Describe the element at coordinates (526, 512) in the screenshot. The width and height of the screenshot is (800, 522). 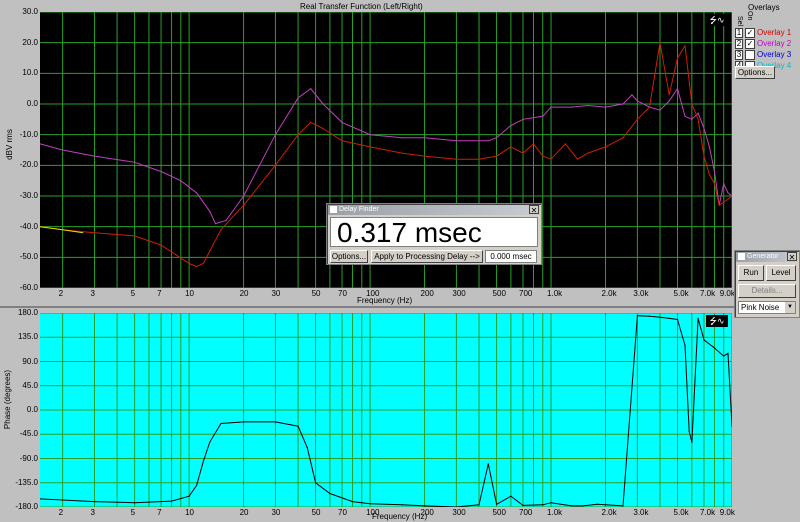
I see `bottom-chart-xtick-label: 700` at that location.